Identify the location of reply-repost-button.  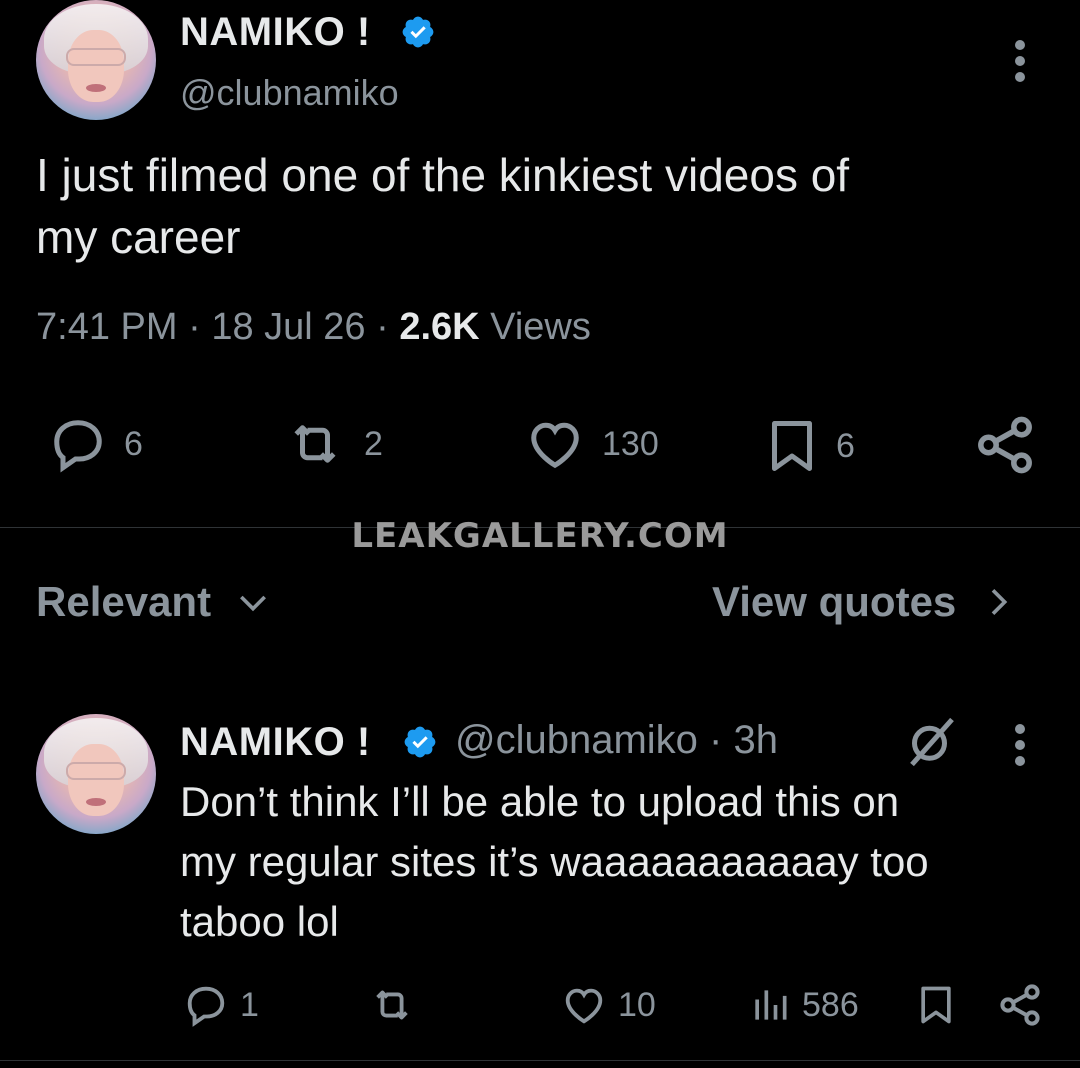
(392, 1005).